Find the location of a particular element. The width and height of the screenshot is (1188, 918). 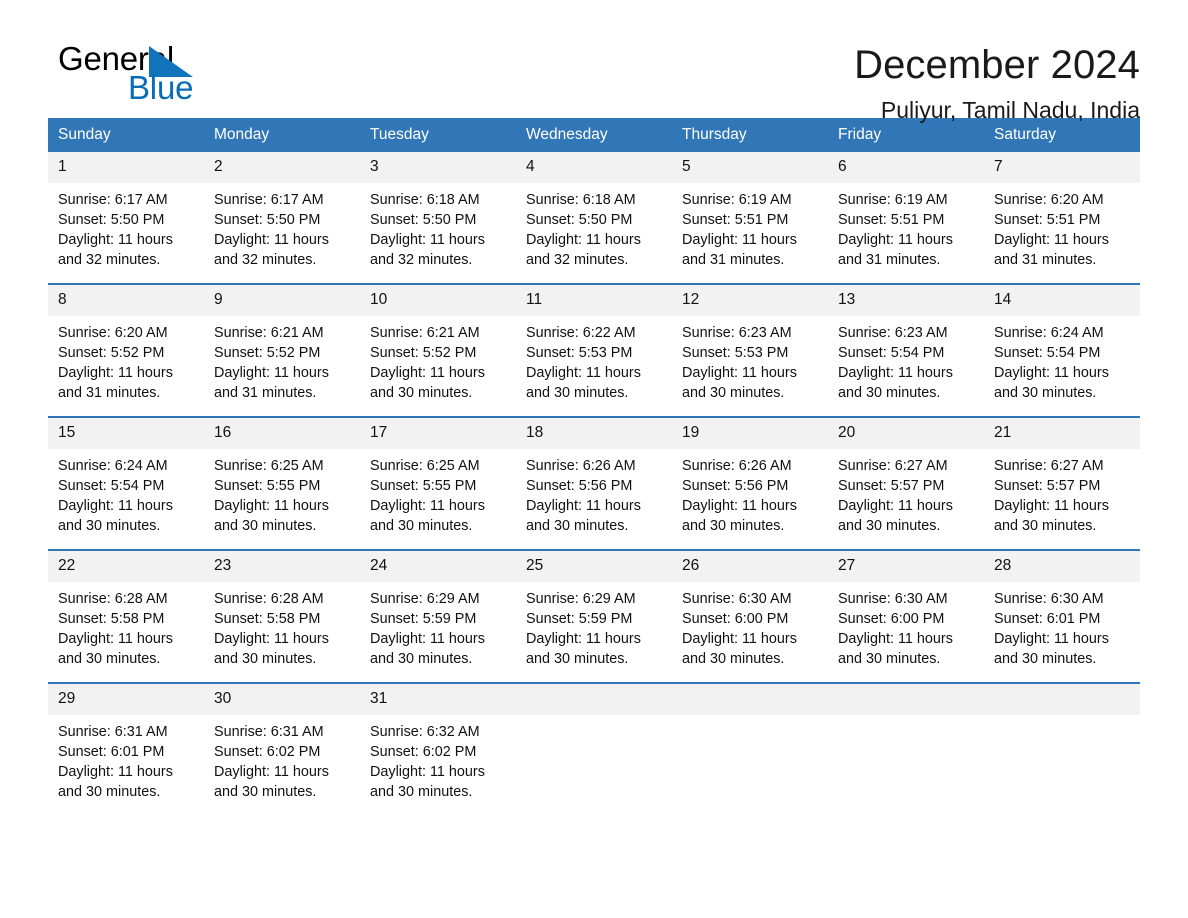

day-number: 19 is located at coordinates (750, 433).